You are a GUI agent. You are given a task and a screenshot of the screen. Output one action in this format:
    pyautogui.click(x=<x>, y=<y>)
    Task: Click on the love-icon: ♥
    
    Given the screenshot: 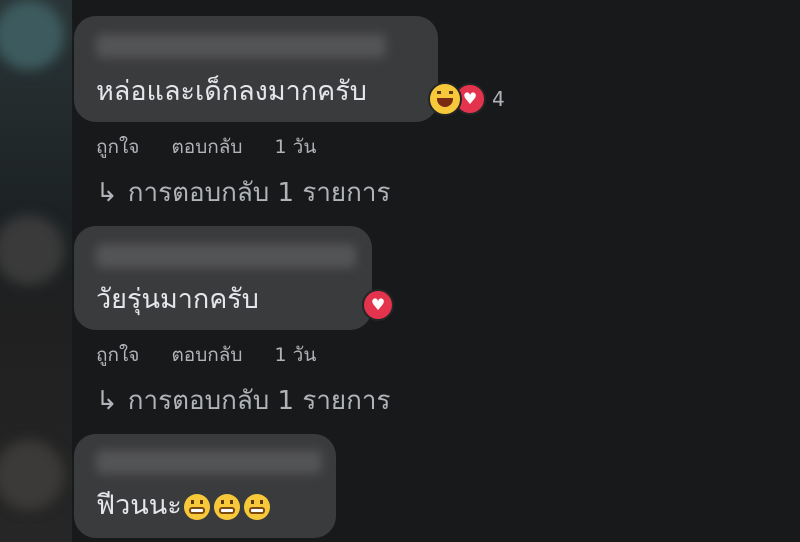 What is the action you would take?
    pyautogui.click(x=378, y=305)
    